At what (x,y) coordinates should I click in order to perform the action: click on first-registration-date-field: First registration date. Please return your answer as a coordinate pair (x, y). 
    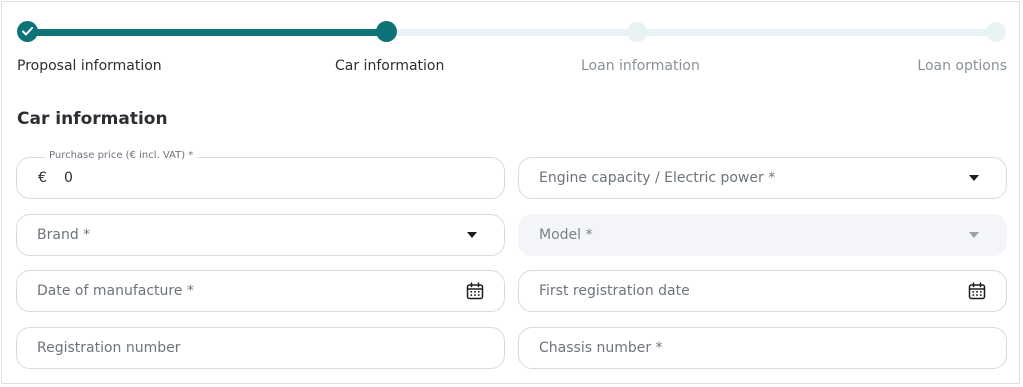
    Looking at the image, I should click on (762, 291).